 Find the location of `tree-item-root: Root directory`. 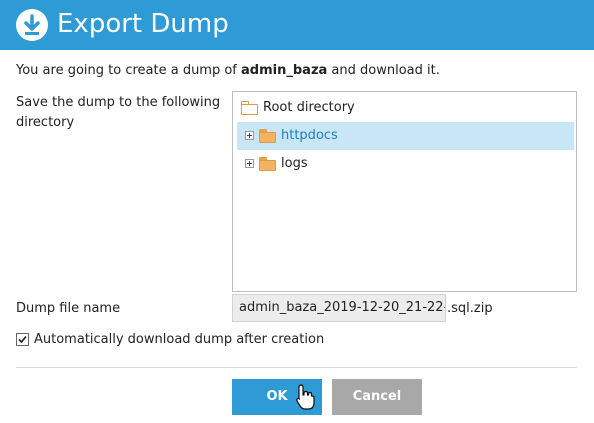

tree-item-root: Root directory is located at coordinates (404, 108).